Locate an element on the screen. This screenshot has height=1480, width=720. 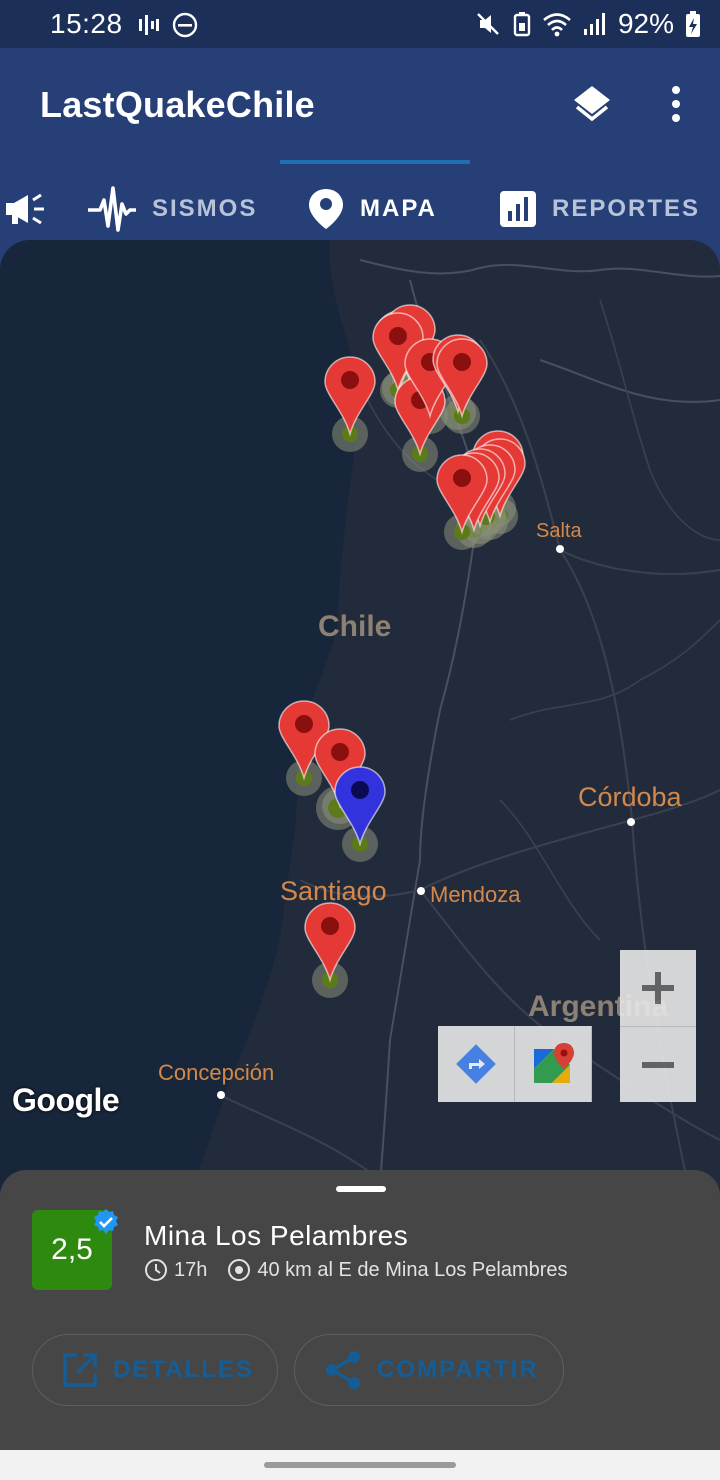
map-label-santiago: Santiago is located at coordinates (333, 891).